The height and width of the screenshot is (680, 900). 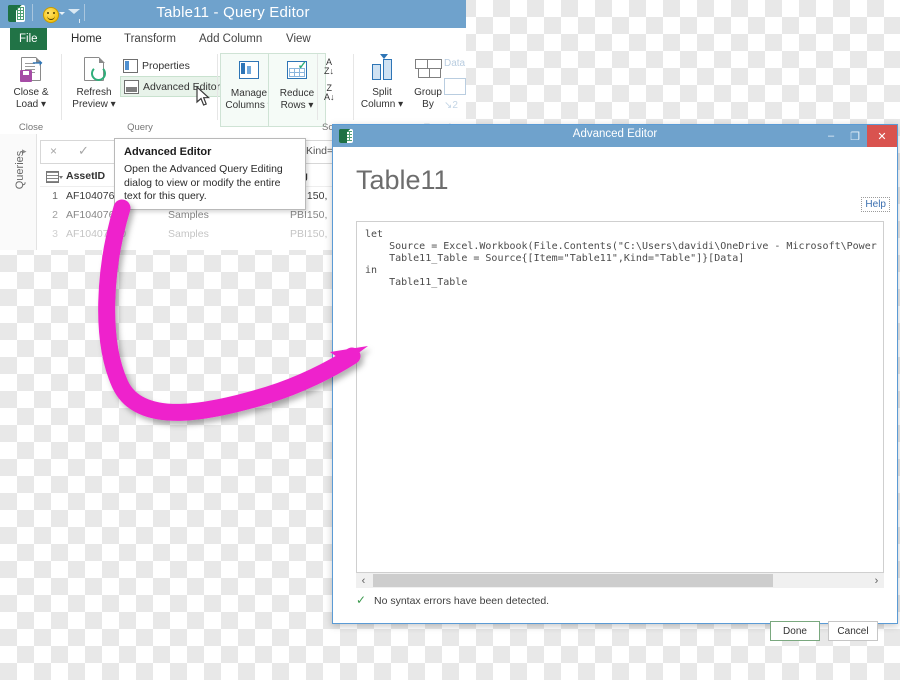 What do you see at coordinates (336, 92) in the screenshot?
I see `ribbon-group-sort: A Z↓ Z A↓ Sort` at bounding box center [336, 92].